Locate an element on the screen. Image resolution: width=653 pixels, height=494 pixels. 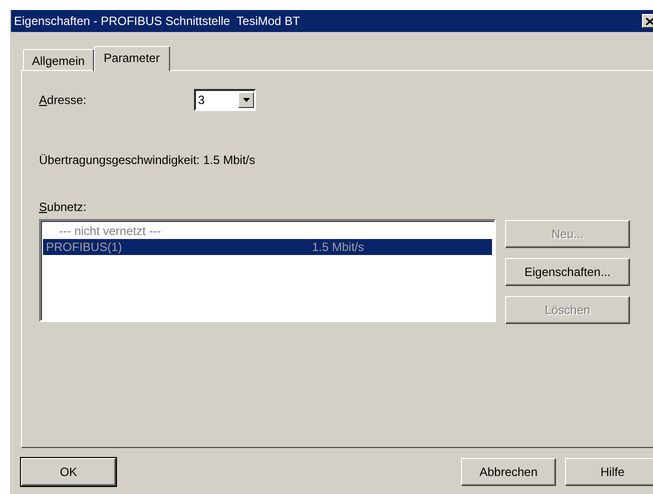
address-label: Adresse: is located at coordinates (62, 100).